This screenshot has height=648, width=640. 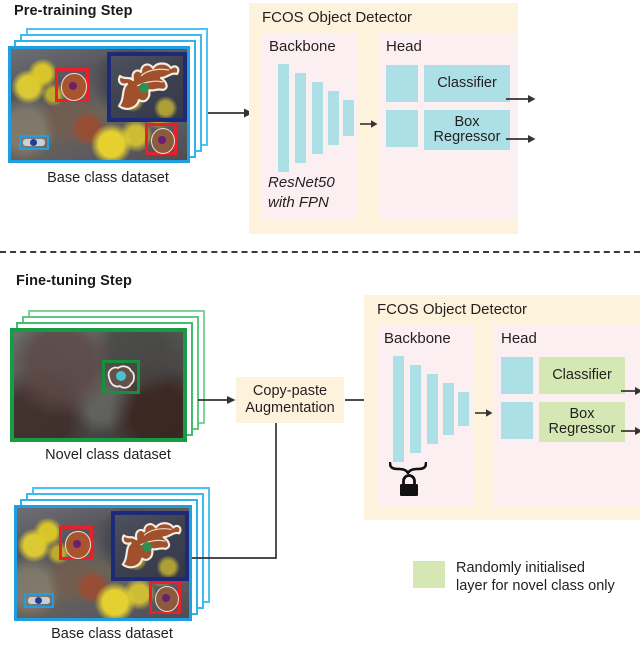 I want to click on fcos-detector-title-pretraining: FCOS Object Detector, so click(x=337, y=17).